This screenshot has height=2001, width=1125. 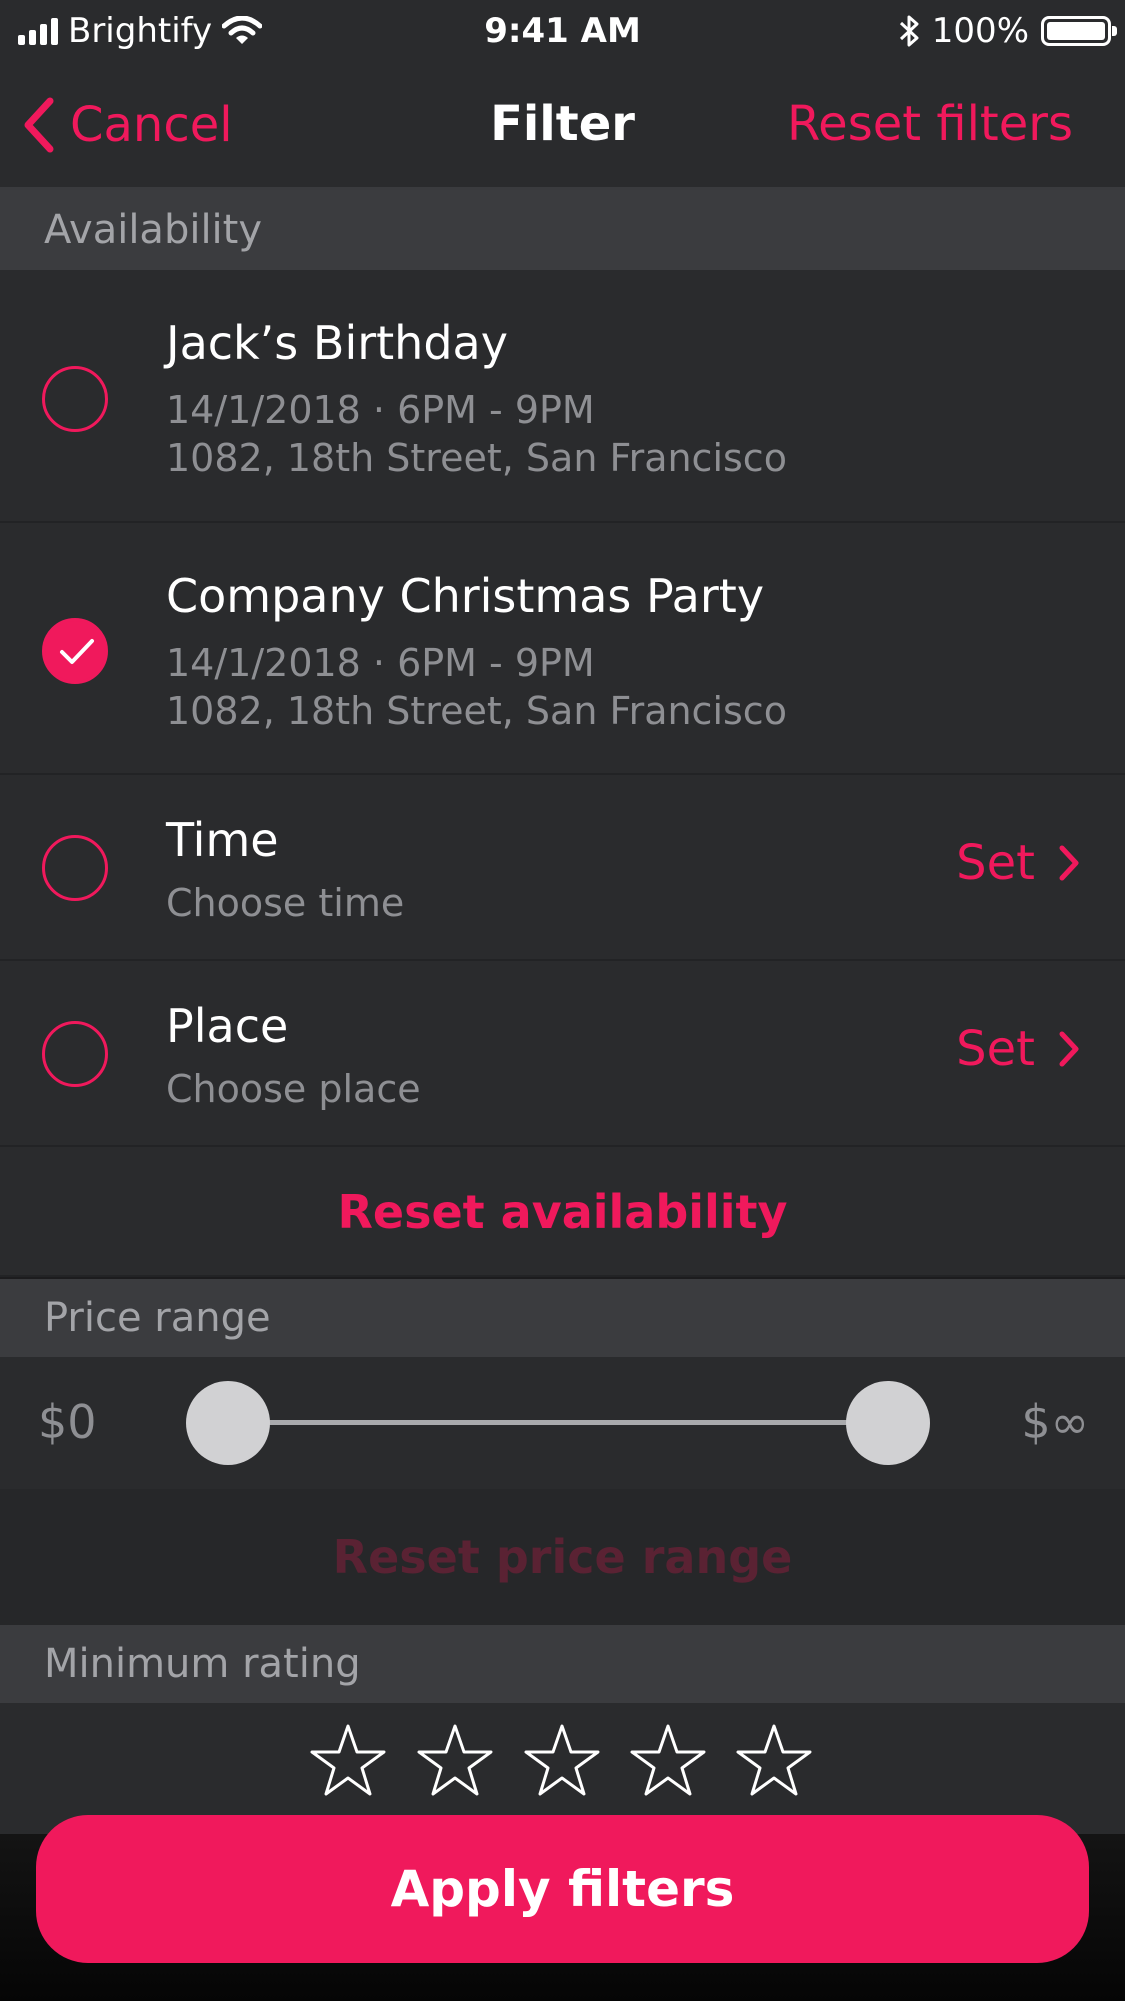 I want to click on minimum-rating-header: Minimum rating, so click(x=562, y=1664).